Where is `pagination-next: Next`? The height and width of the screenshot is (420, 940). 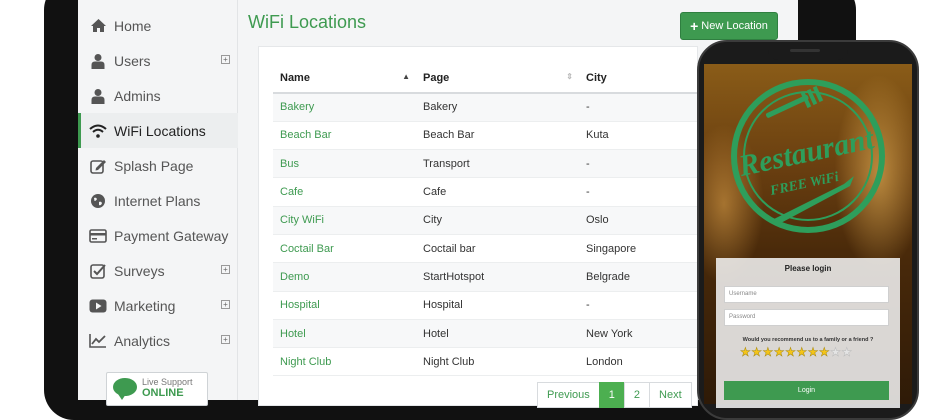 pagination-next: Next is located at coordinates (670, 395).